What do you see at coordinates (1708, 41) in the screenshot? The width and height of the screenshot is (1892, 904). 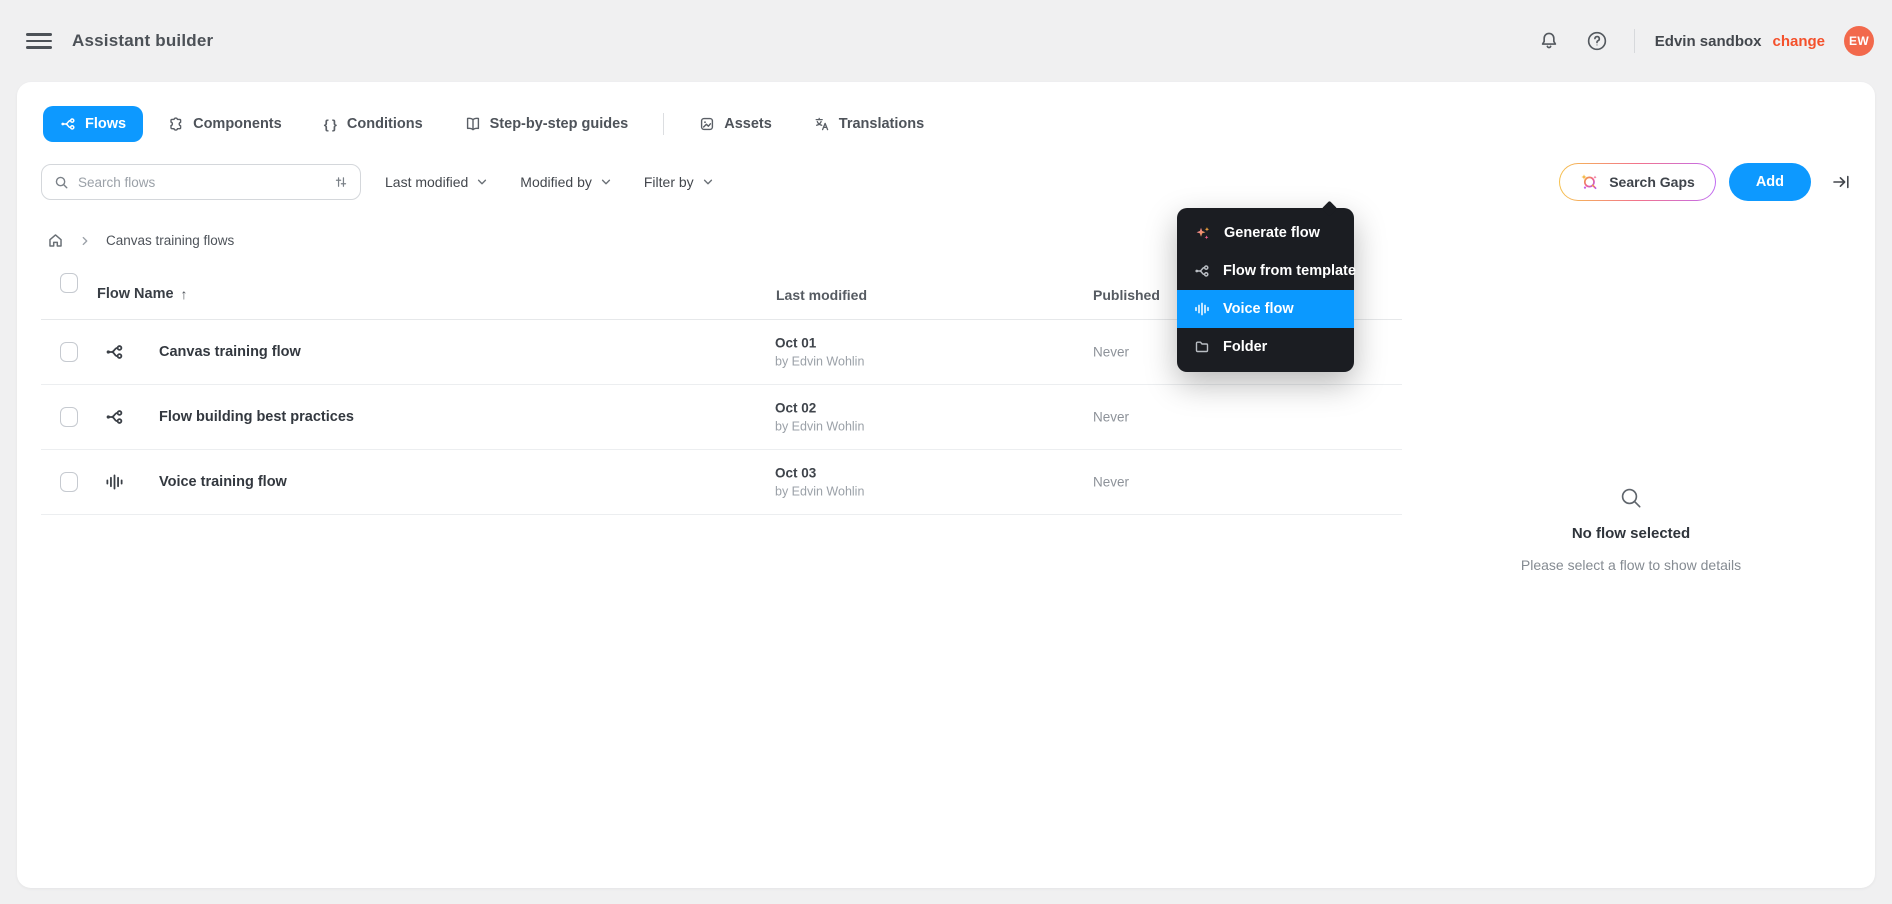 I see `workspace-name: Edvin sandbox` at bounding box center [1708, 41].